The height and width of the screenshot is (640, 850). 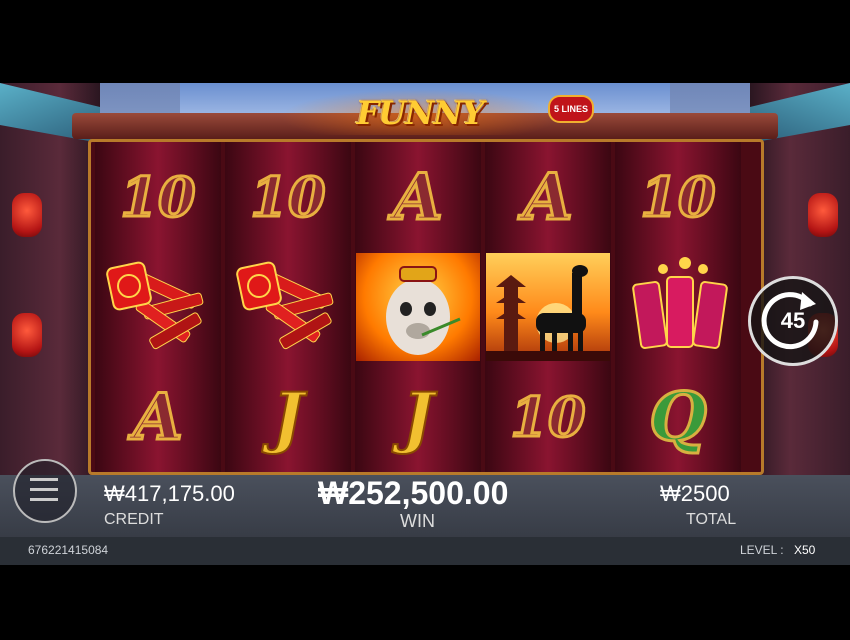 I want to click on hamburger-menu-icon, so click(x=44, y=489).